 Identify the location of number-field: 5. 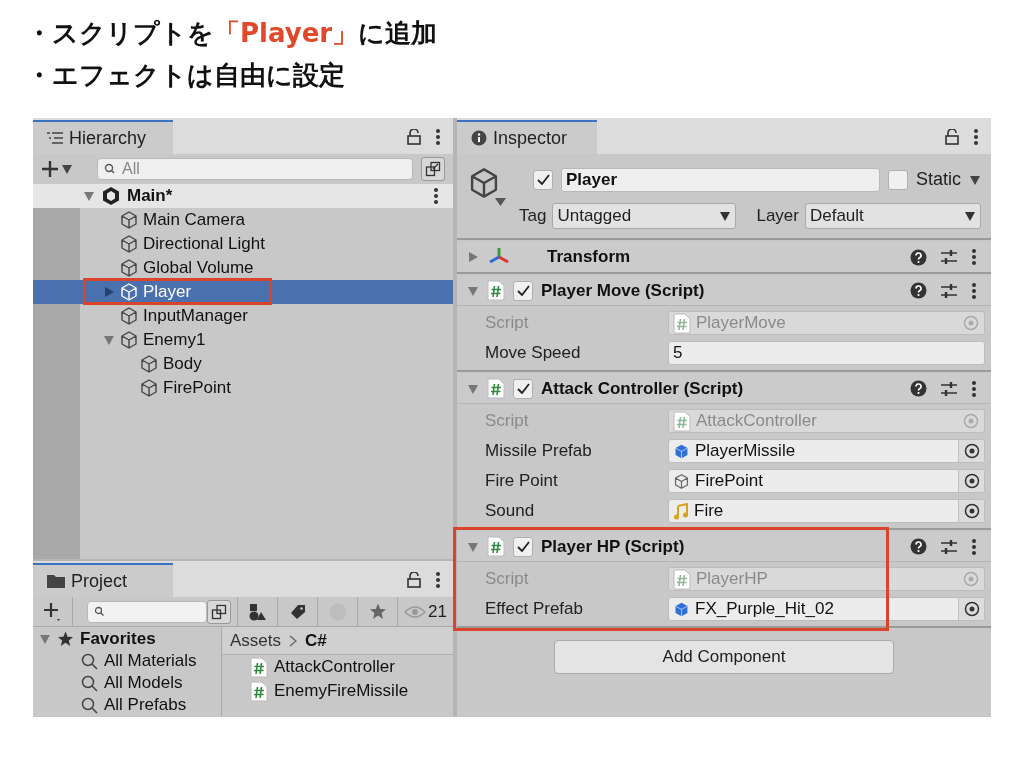
(826, 353).